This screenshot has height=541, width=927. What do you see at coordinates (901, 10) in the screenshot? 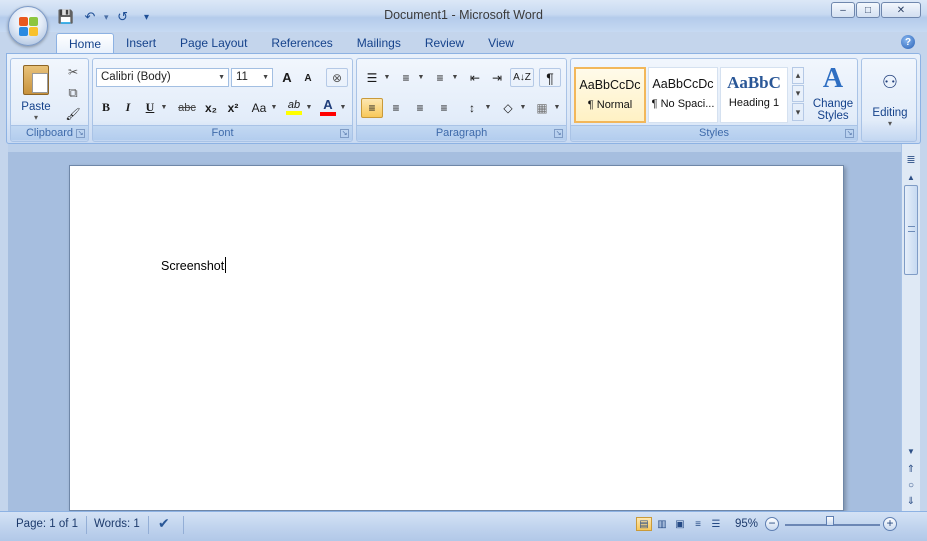
I see `close-button: ✕` at bounding box center [901, 10].